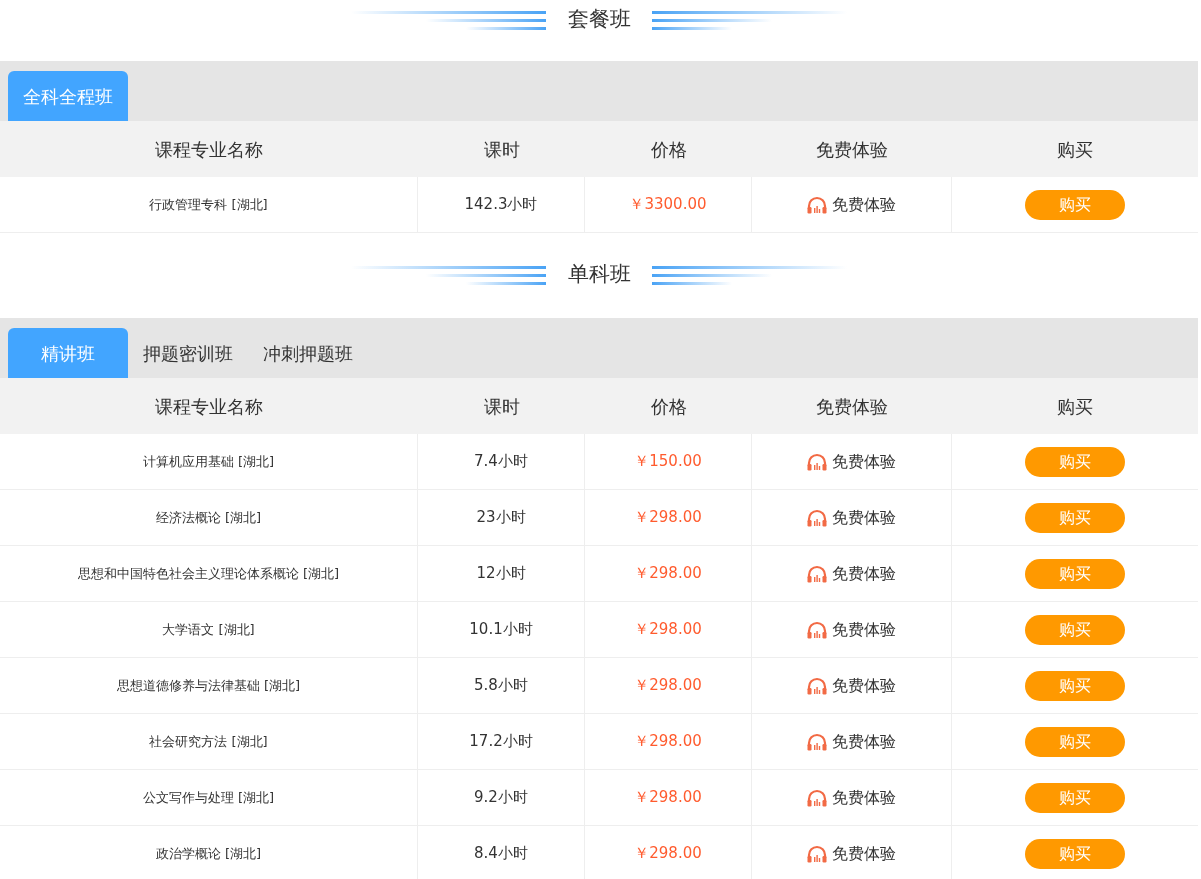  What do you see at coordinates (208, 797) in the screenshot?
I see `course-name: 公文写作与处理 [湖北]` at bounding box center [208, 797].